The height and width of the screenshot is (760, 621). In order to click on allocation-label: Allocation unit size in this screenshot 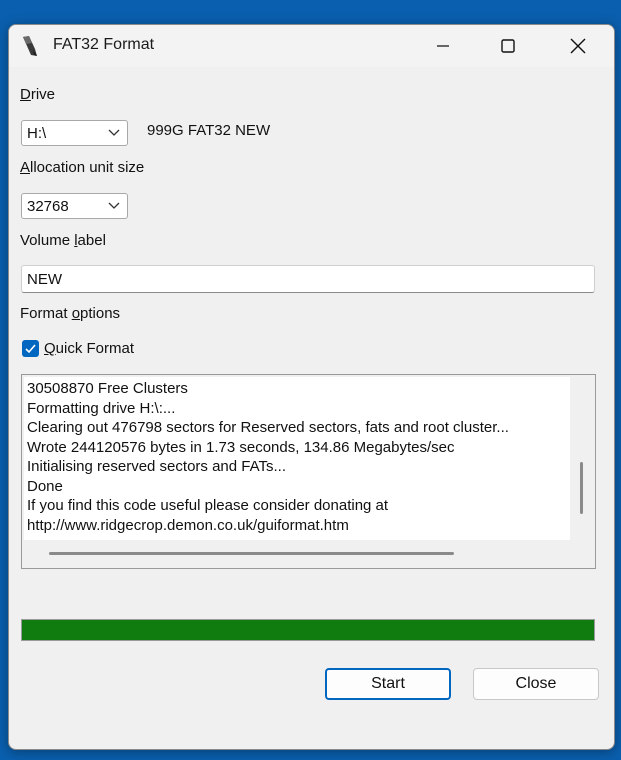, I will do `click(82, 167)`.